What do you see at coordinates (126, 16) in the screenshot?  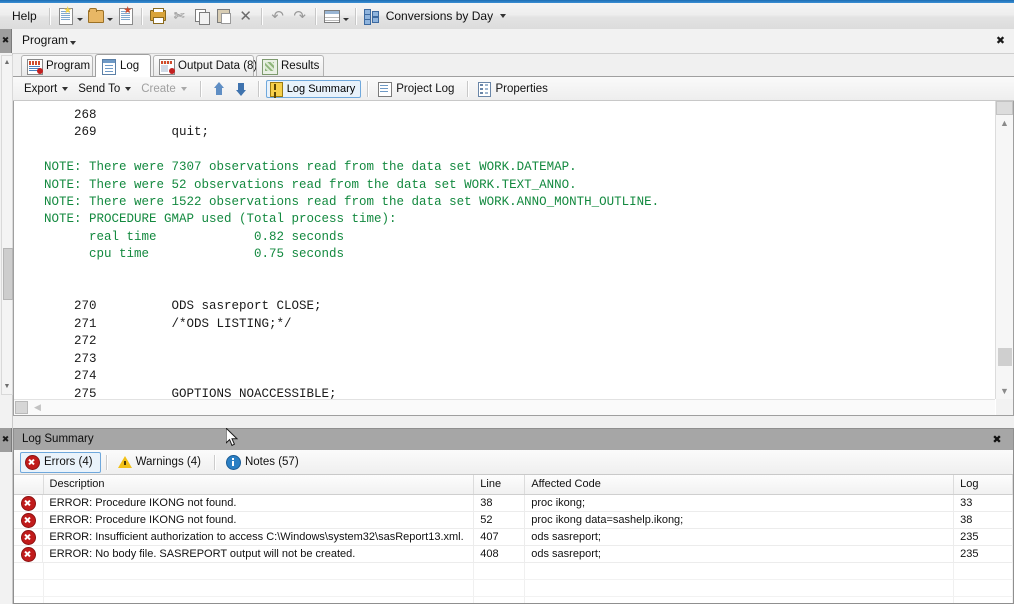 I see `run-program-button` at bounding box center [126, 16].